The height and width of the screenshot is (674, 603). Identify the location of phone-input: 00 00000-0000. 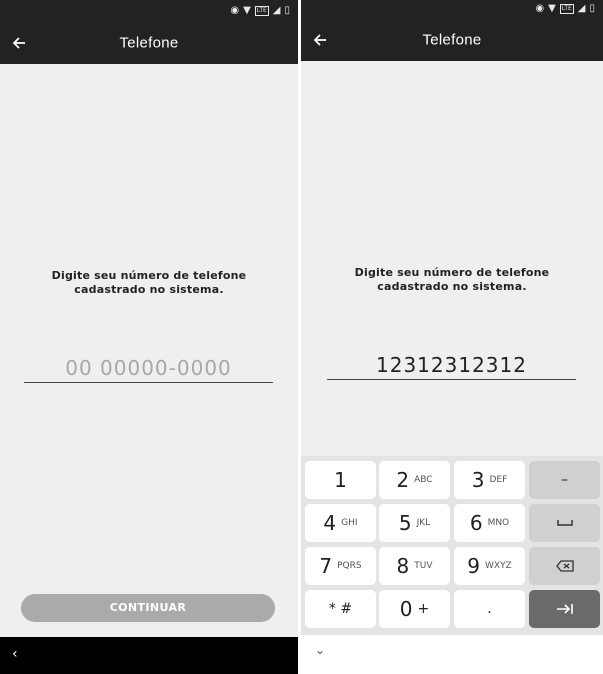
(148, 369).